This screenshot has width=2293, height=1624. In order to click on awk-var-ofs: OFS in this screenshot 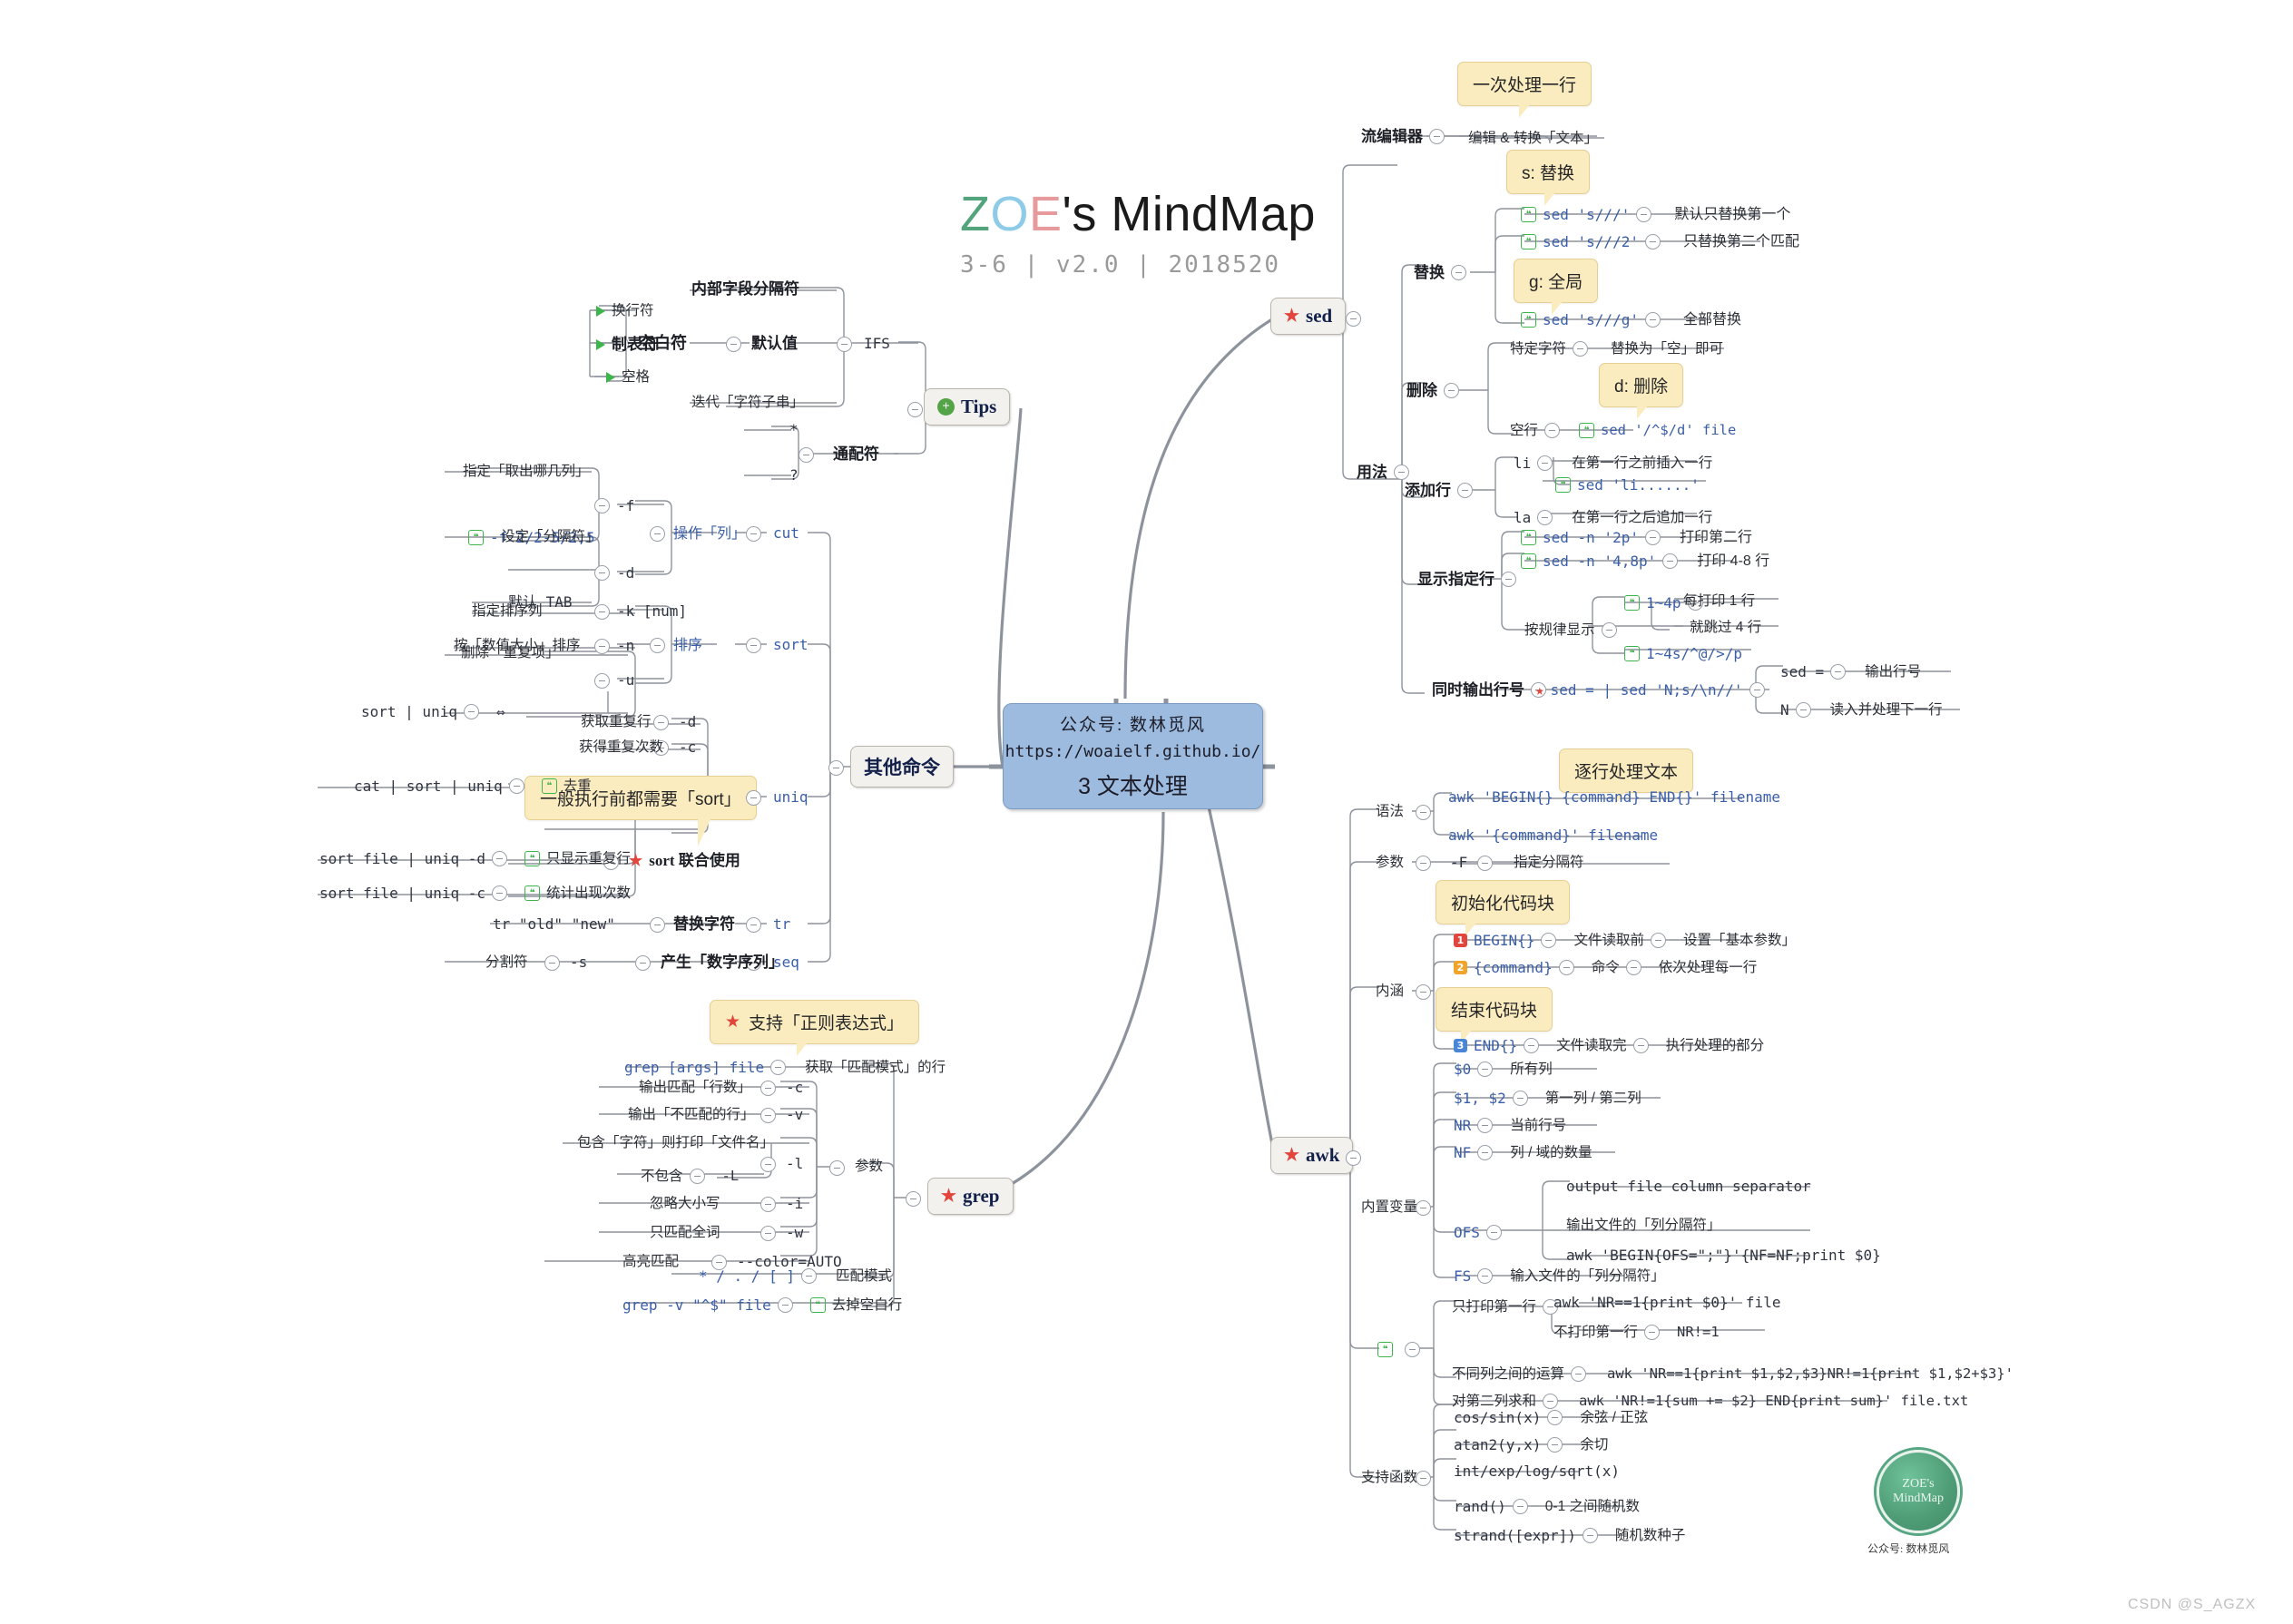, I will do `click(1478, 1232)`.